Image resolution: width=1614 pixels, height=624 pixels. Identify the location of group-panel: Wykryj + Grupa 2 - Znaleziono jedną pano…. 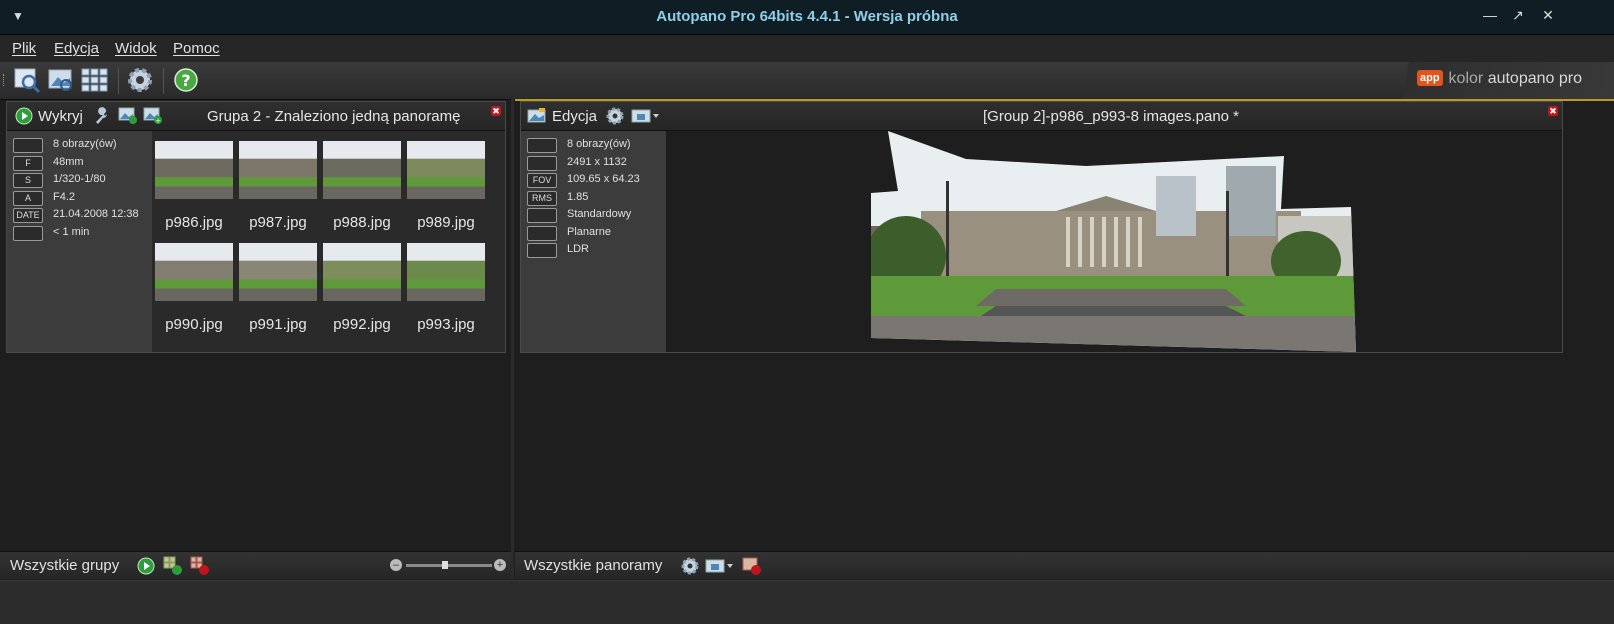
(256, 227).